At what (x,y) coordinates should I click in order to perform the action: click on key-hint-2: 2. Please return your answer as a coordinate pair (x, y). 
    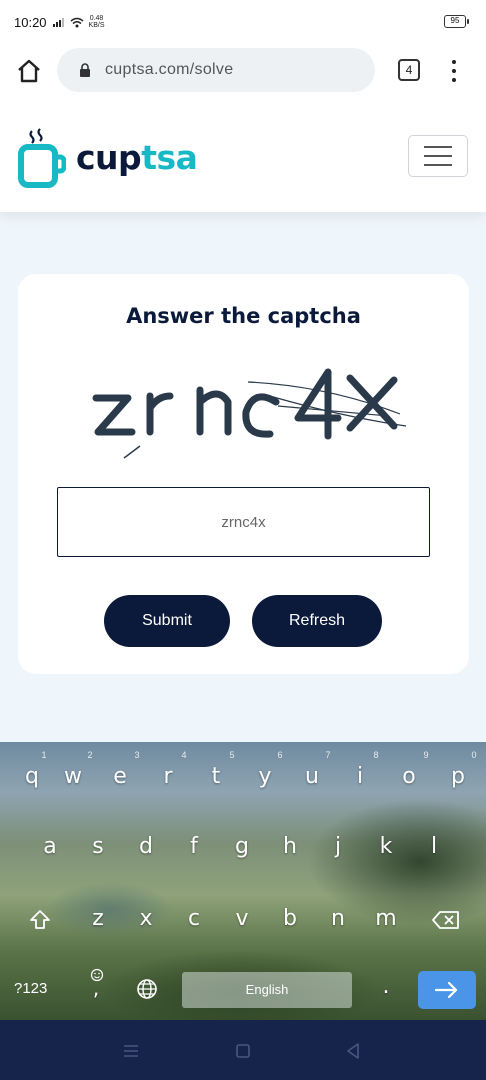
    Looking at the image, I should click on (90, 755).